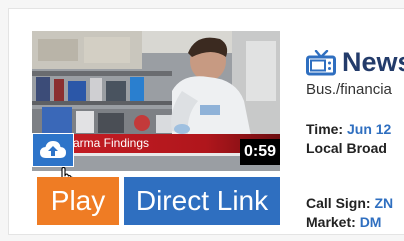 The width and height of the screenshot is (404, 241). I want to click on call-sign-value: ZN, so click(383, 203).